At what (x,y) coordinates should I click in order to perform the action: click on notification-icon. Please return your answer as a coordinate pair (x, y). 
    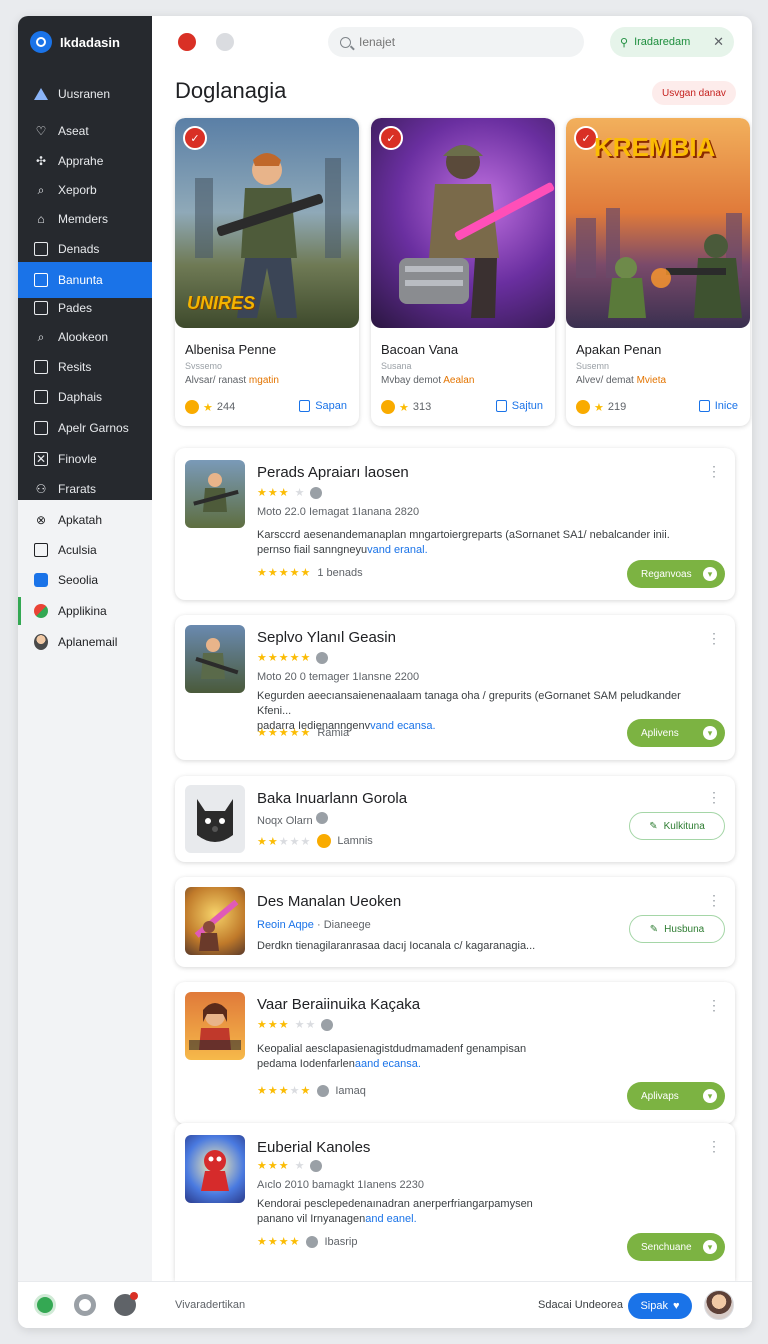
    Looking at the image, I should click on (126, 1304).